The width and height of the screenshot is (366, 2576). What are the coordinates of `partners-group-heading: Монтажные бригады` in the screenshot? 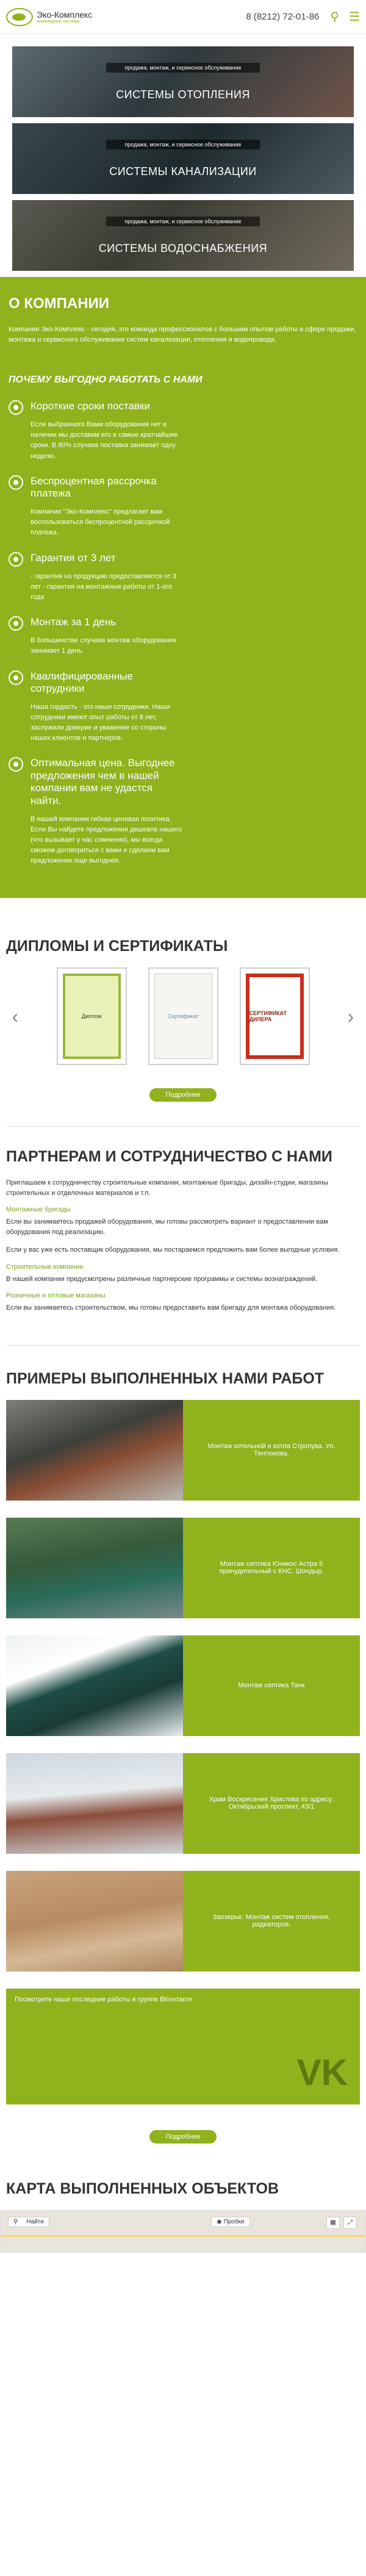 It's located at (38, 1210).